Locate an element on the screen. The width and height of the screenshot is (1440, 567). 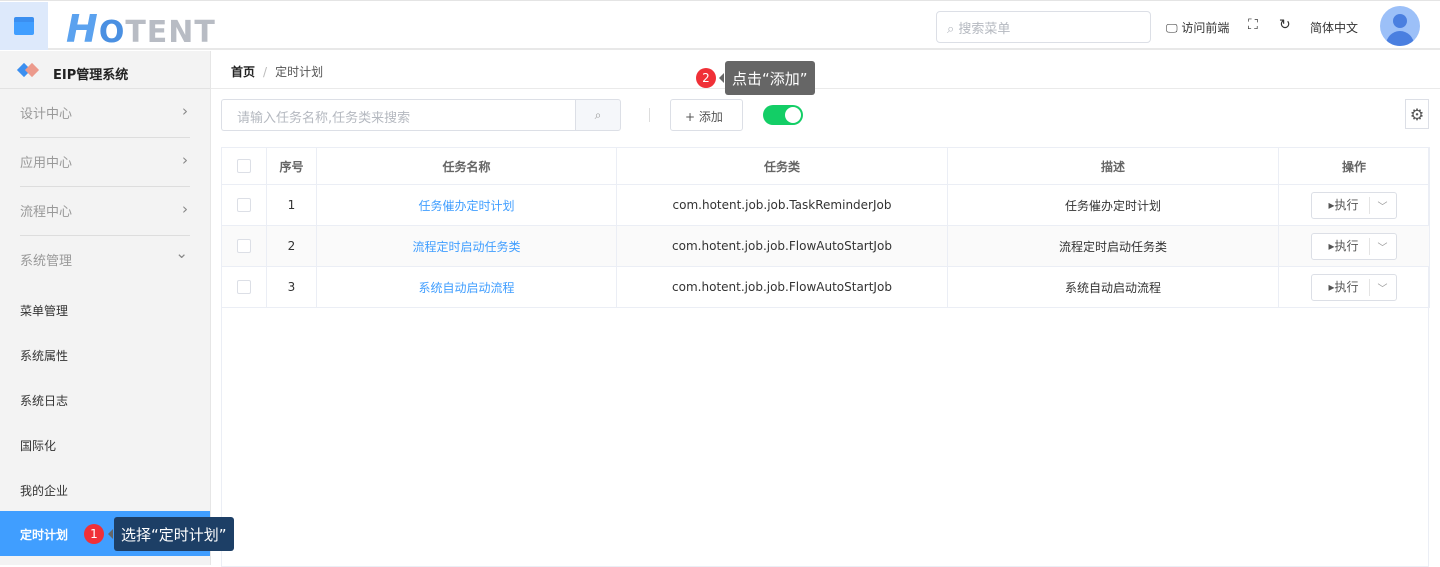
task-desc: 系统自动启动流程 is located at coordinates (1113, 287).